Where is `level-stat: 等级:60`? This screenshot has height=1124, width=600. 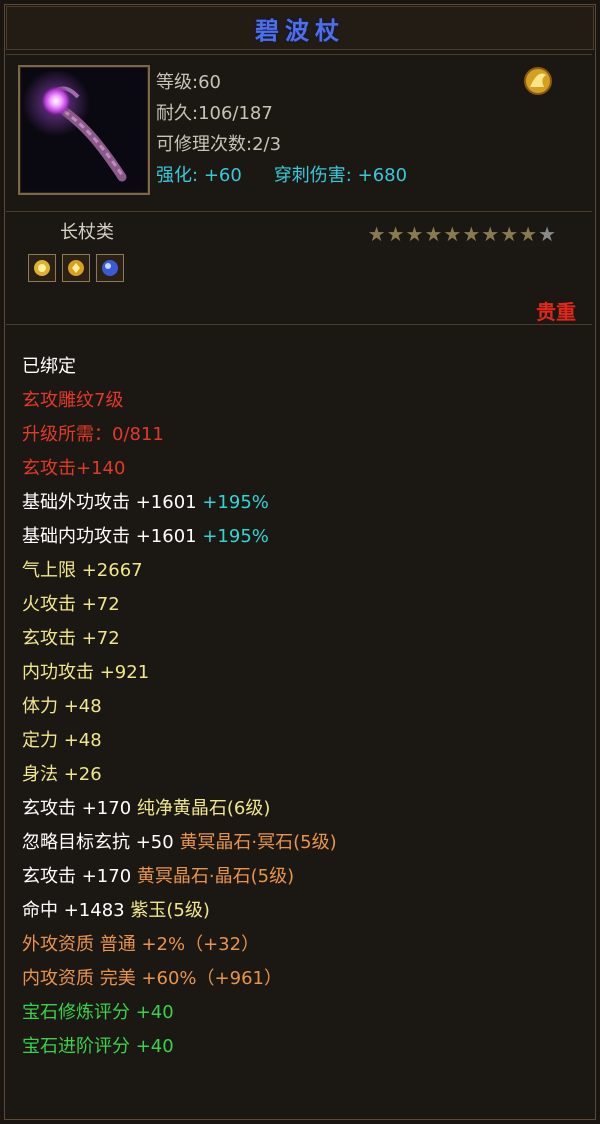
level-stat: 等级:60 is located at coordinates (188, 82).